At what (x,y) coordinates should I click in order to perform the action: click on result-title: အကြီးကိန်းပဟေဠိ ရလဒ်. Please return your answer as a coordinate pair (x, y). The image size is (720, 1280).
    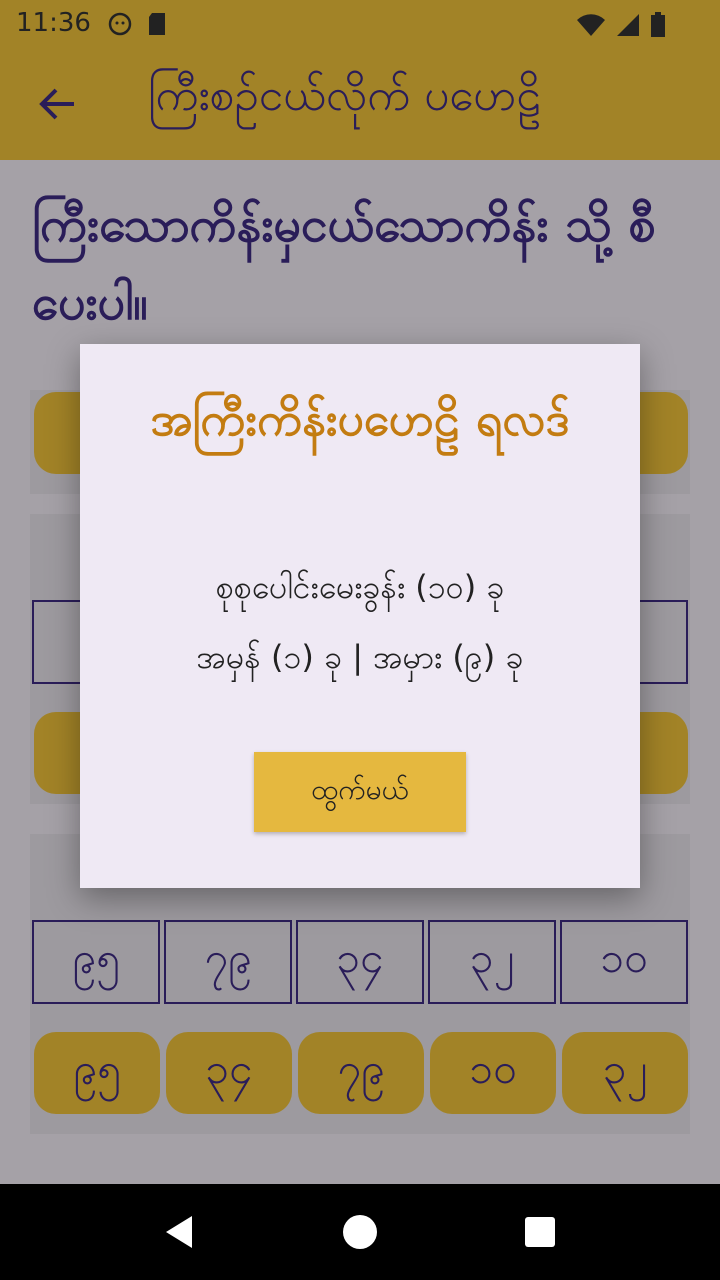
    Looking at the image, I should click on (360, 419).